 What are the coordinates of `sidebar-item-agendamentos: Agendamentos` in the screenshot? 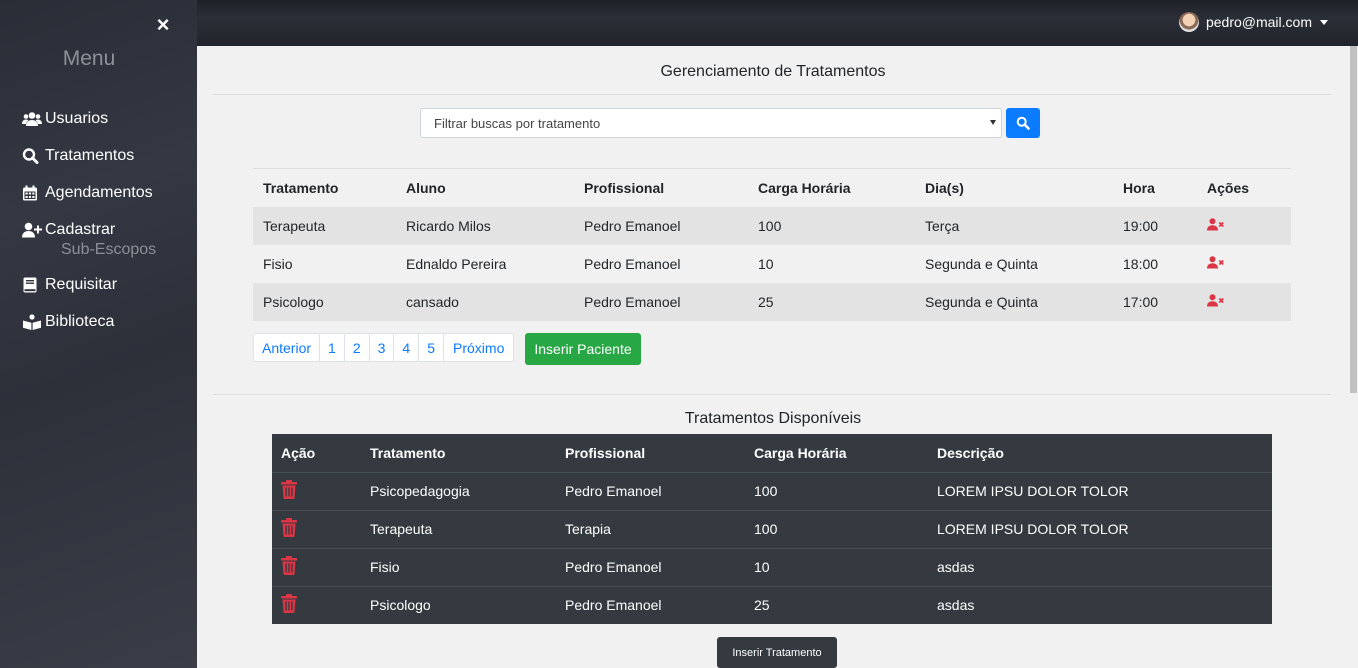 It's located at (89, 192).